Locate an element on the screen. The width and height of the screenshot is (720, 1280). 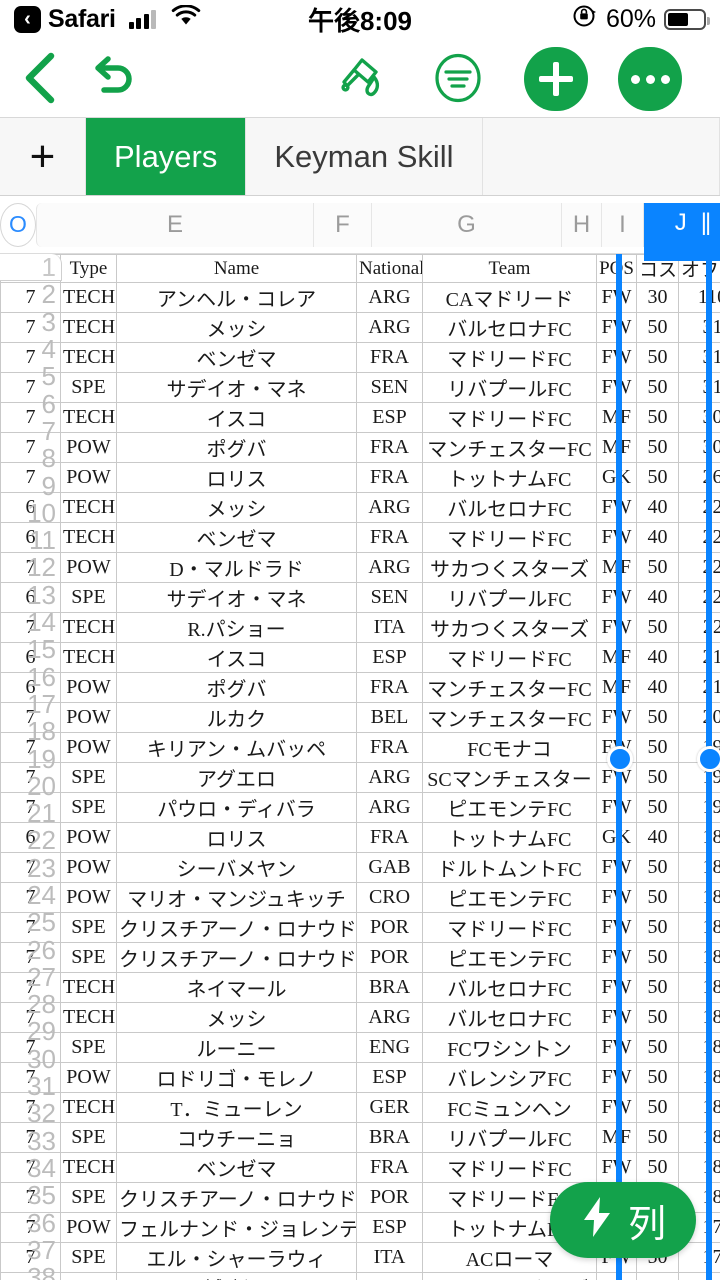
select-all-handle: O is located at coordinates (18, 224).